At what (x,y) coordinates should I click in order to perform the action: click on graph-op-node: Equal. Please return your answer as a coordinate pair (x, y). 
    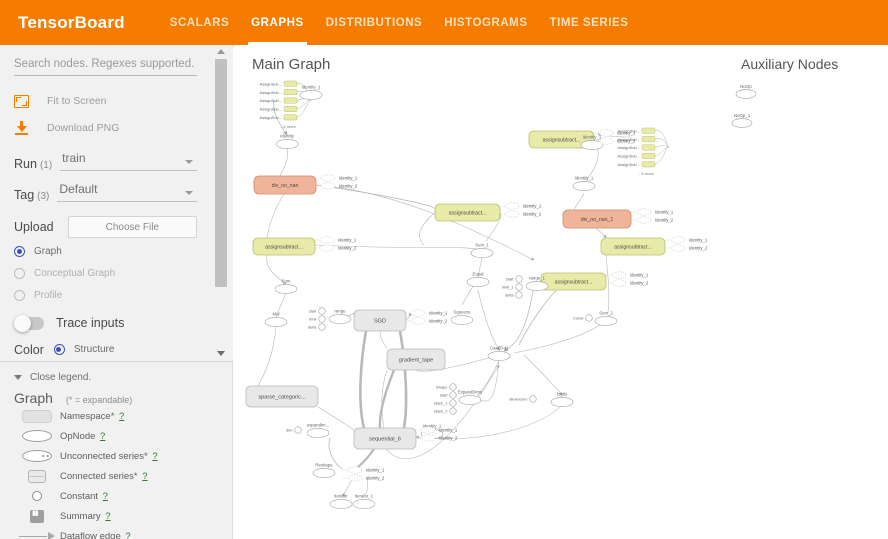
    Looking at the image, I should click on (478, 279).